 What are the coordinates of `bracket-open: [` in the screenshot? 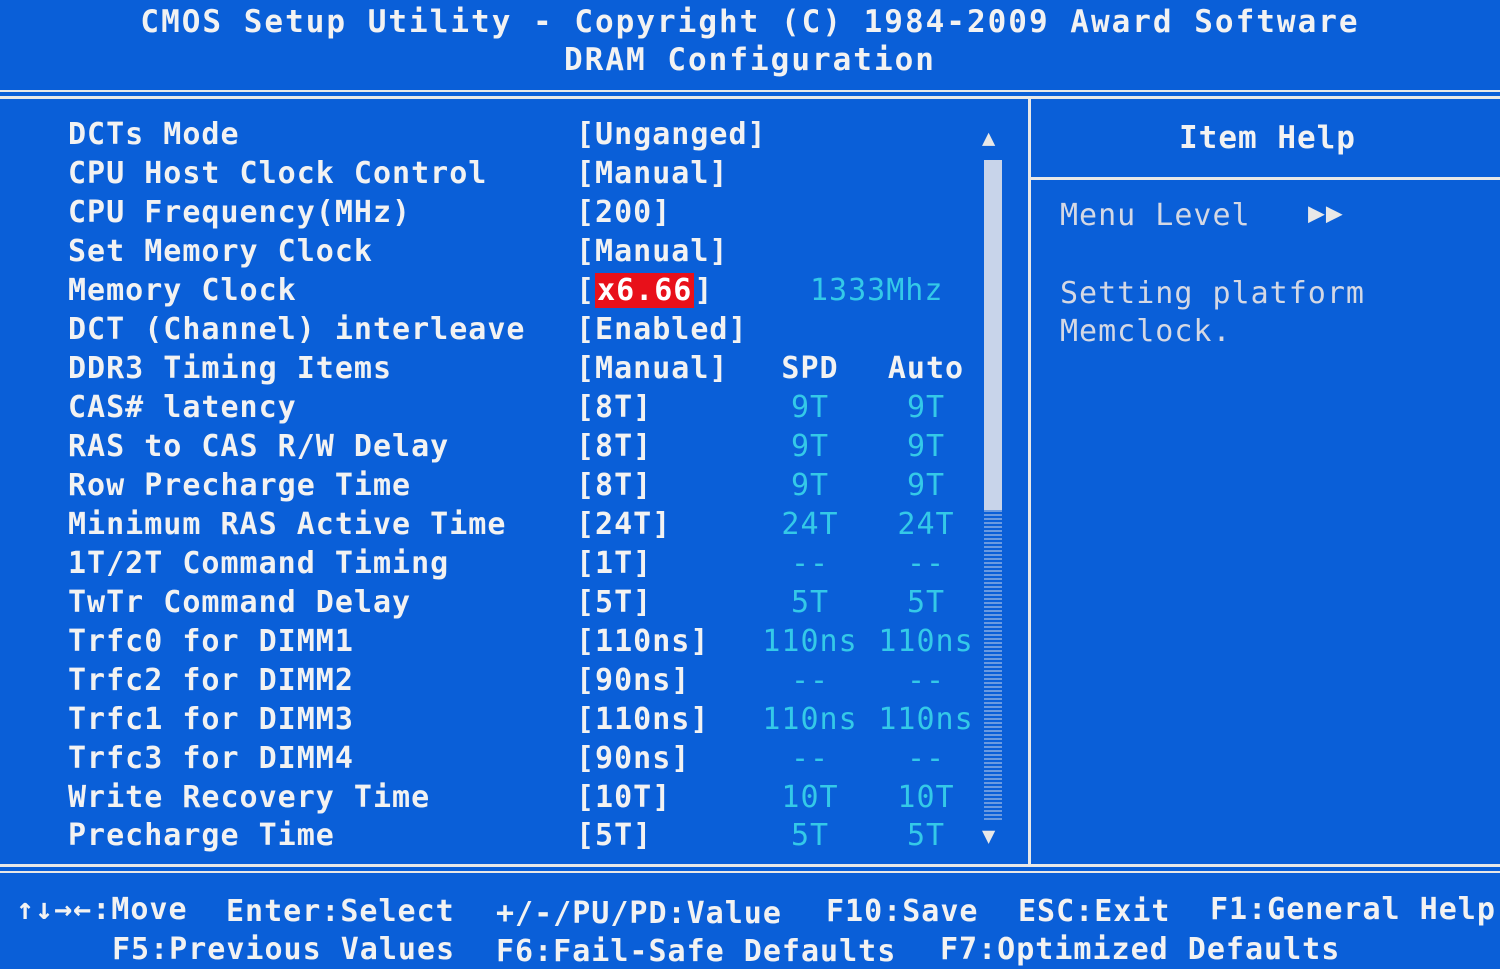 It's located at (586, 290).